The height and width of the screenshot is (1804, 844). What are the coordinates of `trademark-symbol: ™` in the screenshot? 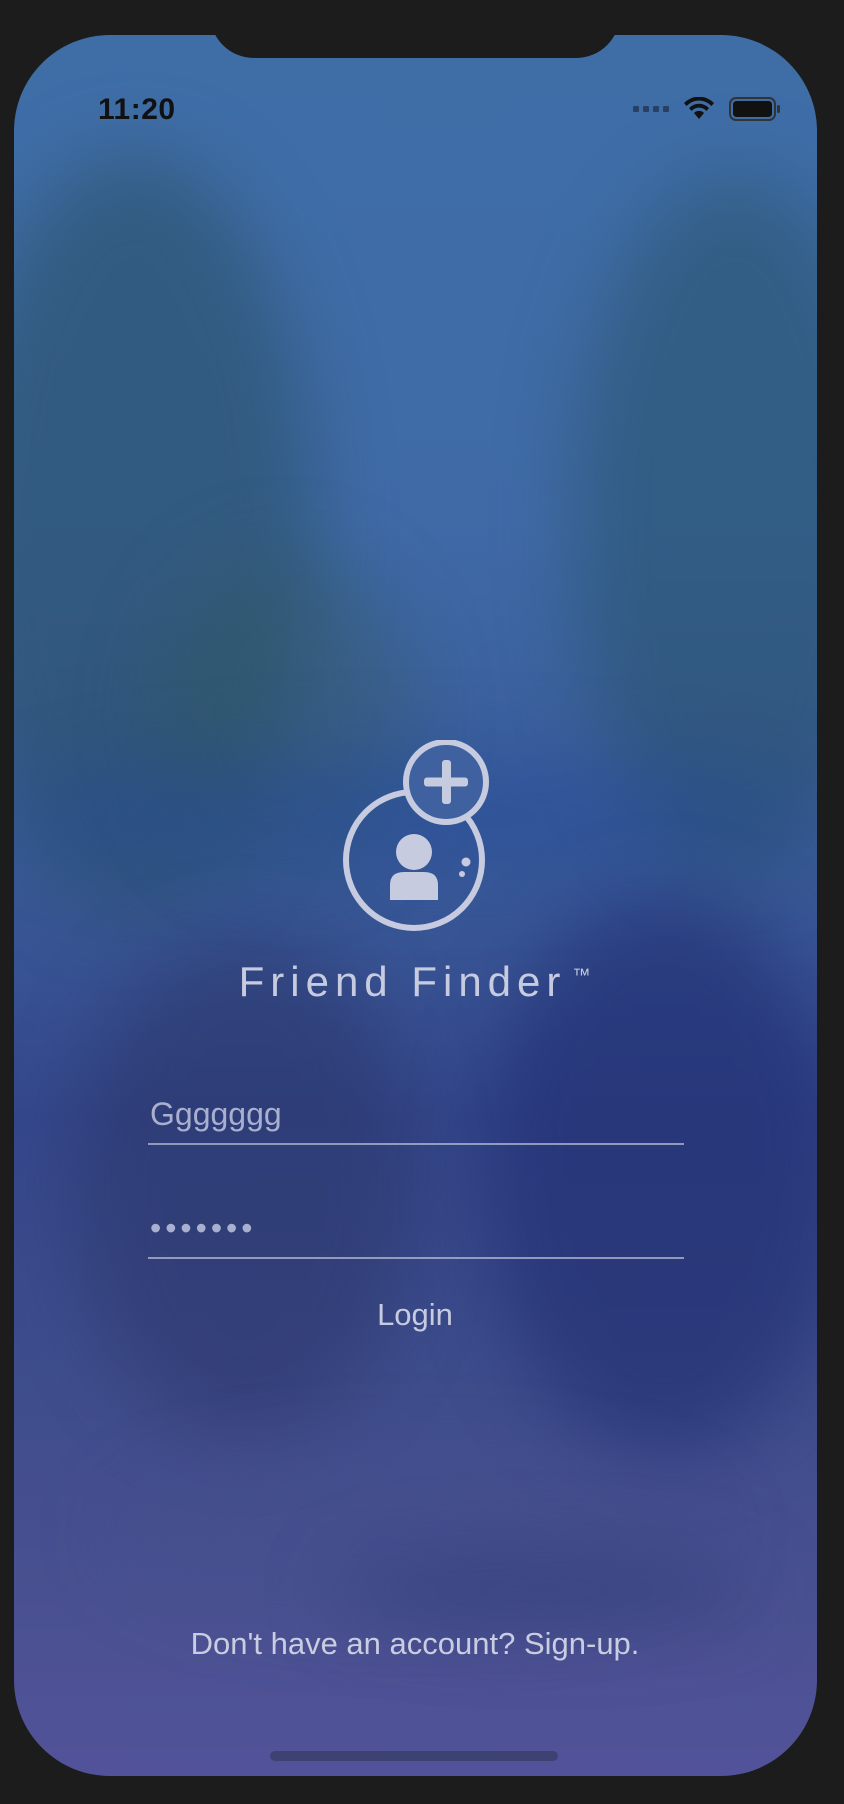 It's located at (582, 975).